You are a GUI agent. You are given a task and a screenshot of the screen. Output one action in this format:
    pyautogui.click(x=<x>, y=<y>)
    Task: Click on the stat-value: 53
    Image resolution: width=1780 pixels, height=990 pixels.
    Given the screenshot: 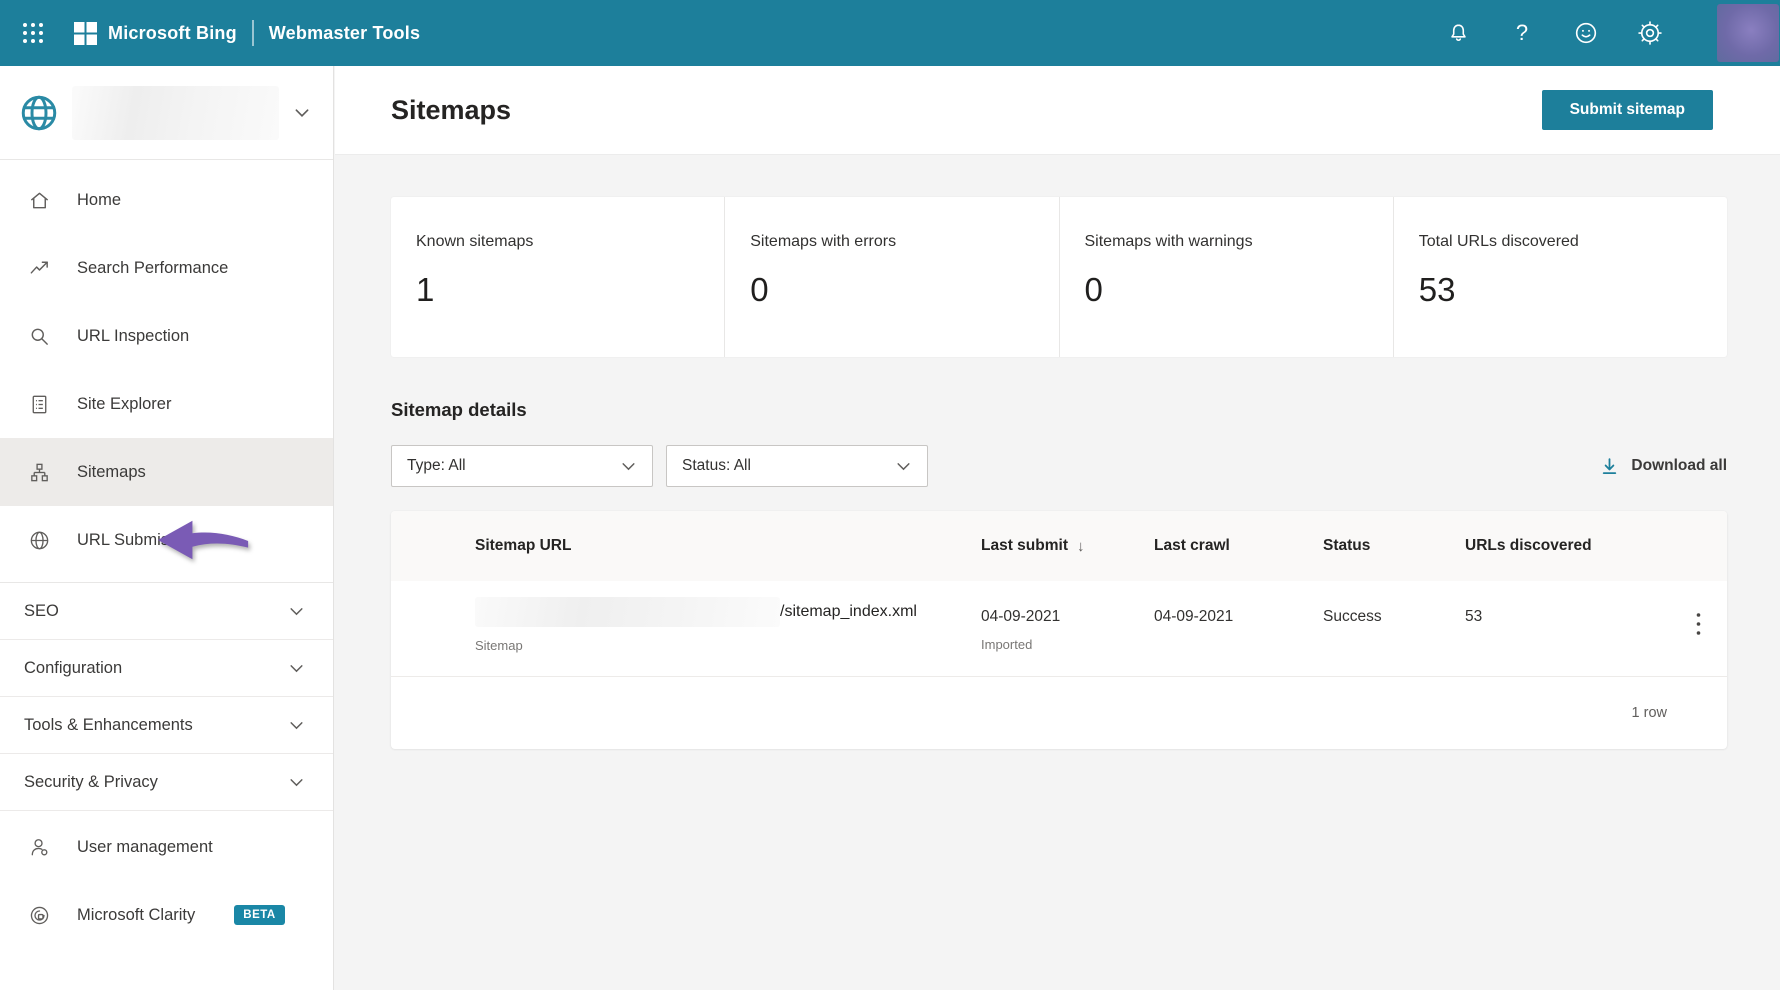 What is the action you would take?
    pyautogui.click(x=1437, y=289)
    